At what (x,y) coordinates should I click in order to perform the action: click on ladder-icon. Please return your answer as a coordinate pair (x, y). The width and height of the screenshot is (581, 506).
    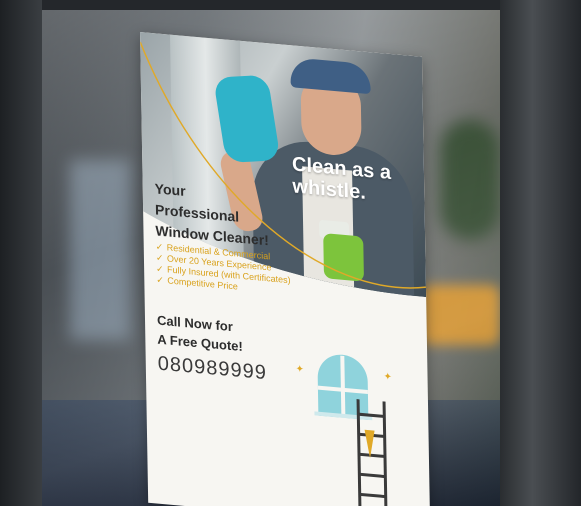
    Looking at the image, I should click on (372, 452).